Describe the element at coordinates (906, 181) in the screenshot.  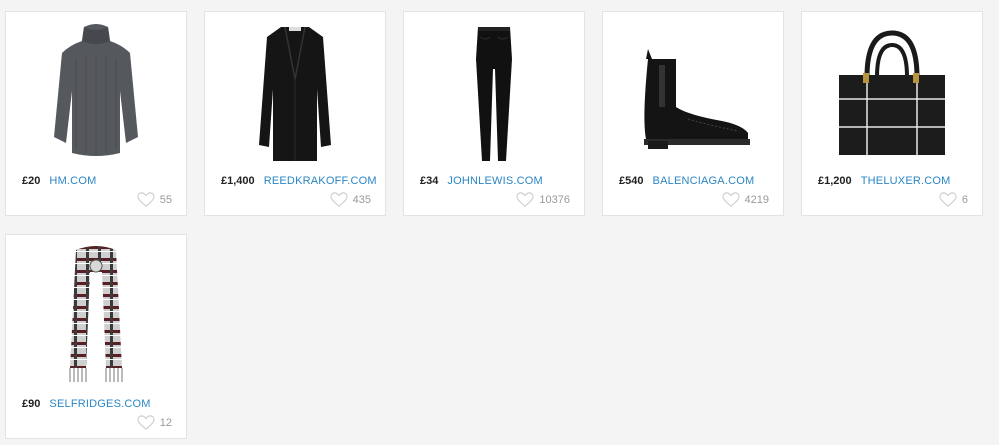
I see `store-link: THELUXER.COM` at that location.